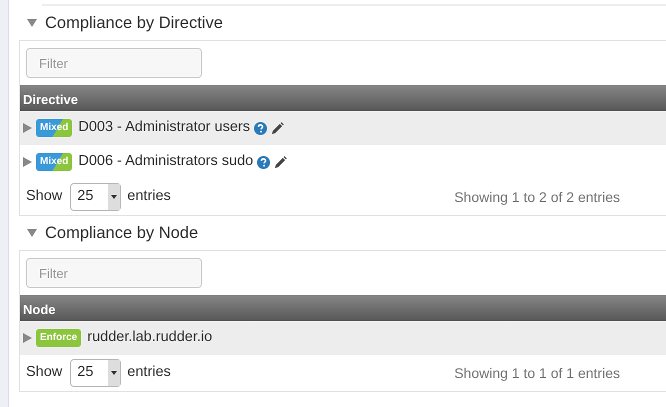 This screenshot has width=666, height=407. I want to click on table-info: Showing 1 to 2 of 2 entries, so click(537, 197).